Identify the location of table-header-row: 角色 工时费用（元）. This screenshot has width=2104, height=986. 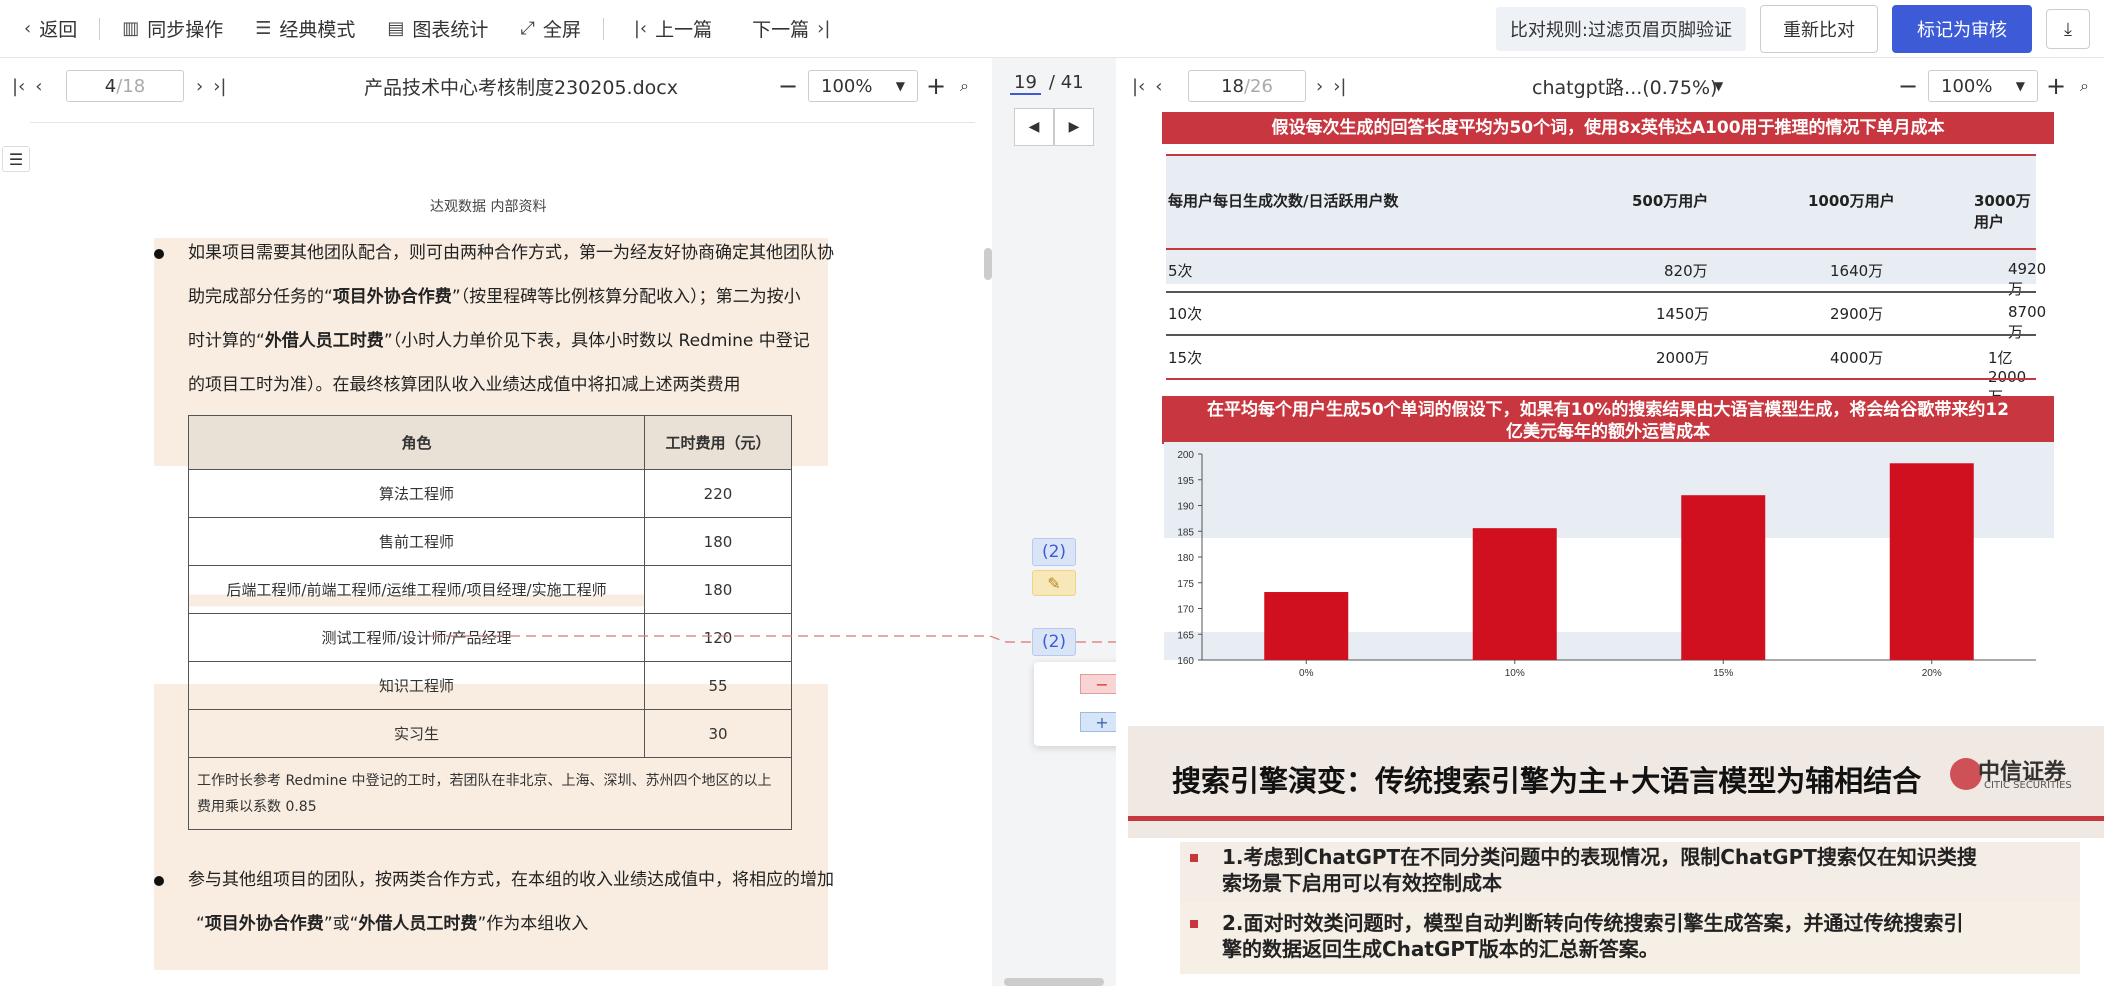
(490, 442).